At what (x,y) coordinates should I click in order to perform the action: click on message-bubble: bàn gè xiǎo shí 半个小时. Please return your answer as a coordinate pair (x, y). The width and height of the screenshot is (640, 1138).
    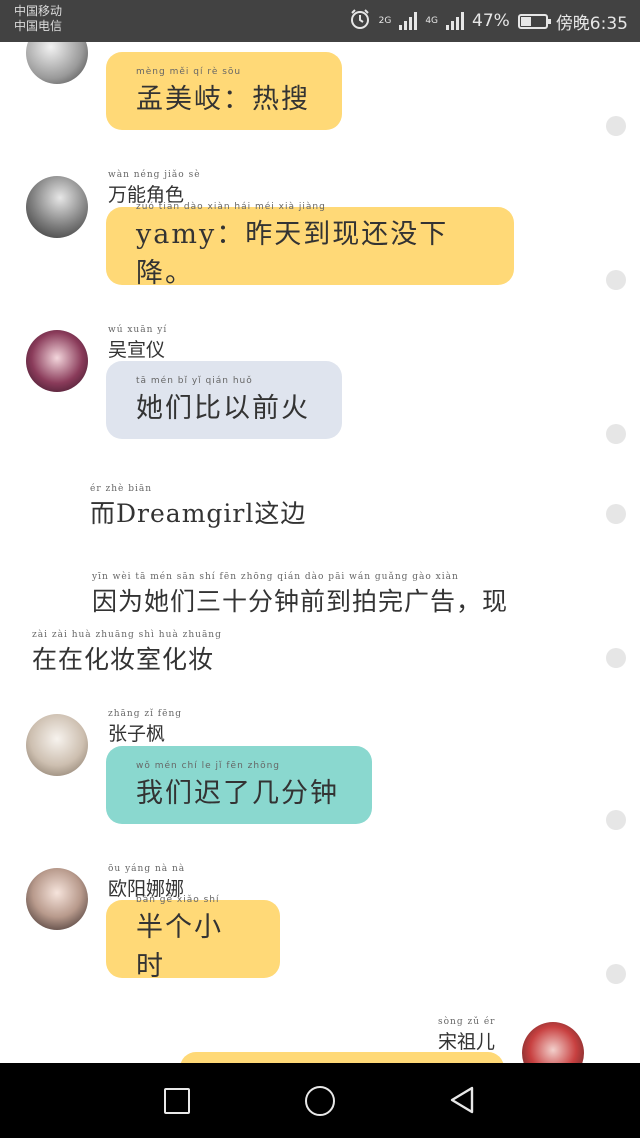
    Looking at the image, I should click on (193, 938).